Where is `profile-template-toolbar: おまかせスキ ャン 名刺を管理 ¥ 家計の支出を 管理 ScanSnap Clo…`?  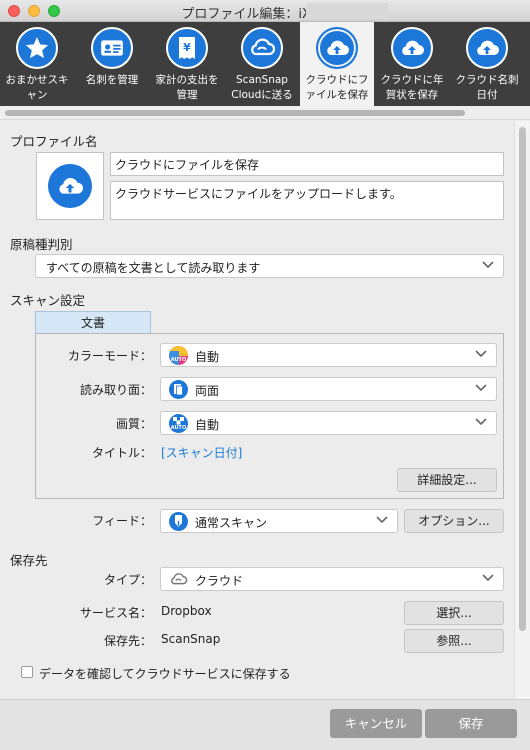 profile-template-toolbar: おまかせスキ ャン 名刺を管理 ¥ 家計の支出を 管理 ScanSnap Clo… is located at coordinates (265, 64).